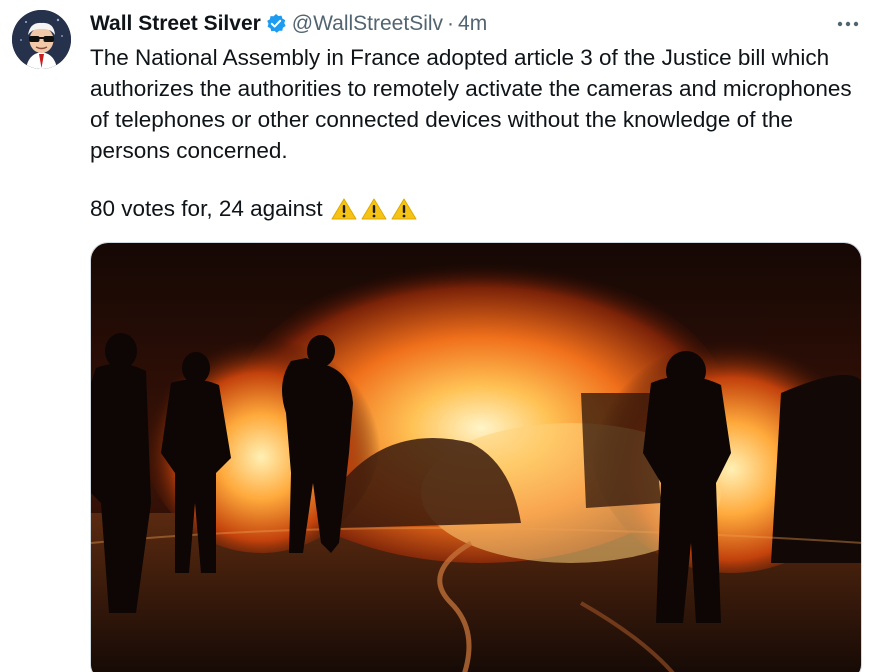 The height and width of the screenshot is (672, 882). Describe the element at coordinates (175, 24) in the screenshot. I see `display-name: Wall Street Silver` at that location.